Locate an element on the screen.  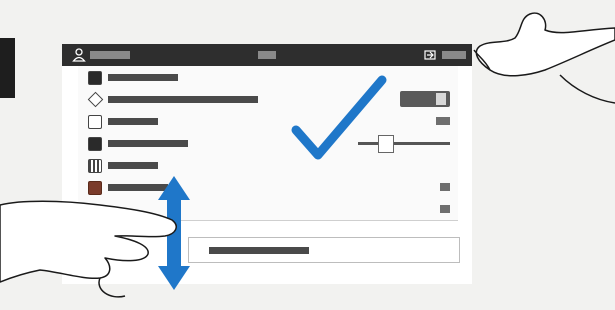
check-mark-icon is located at coordinates (339, 117).